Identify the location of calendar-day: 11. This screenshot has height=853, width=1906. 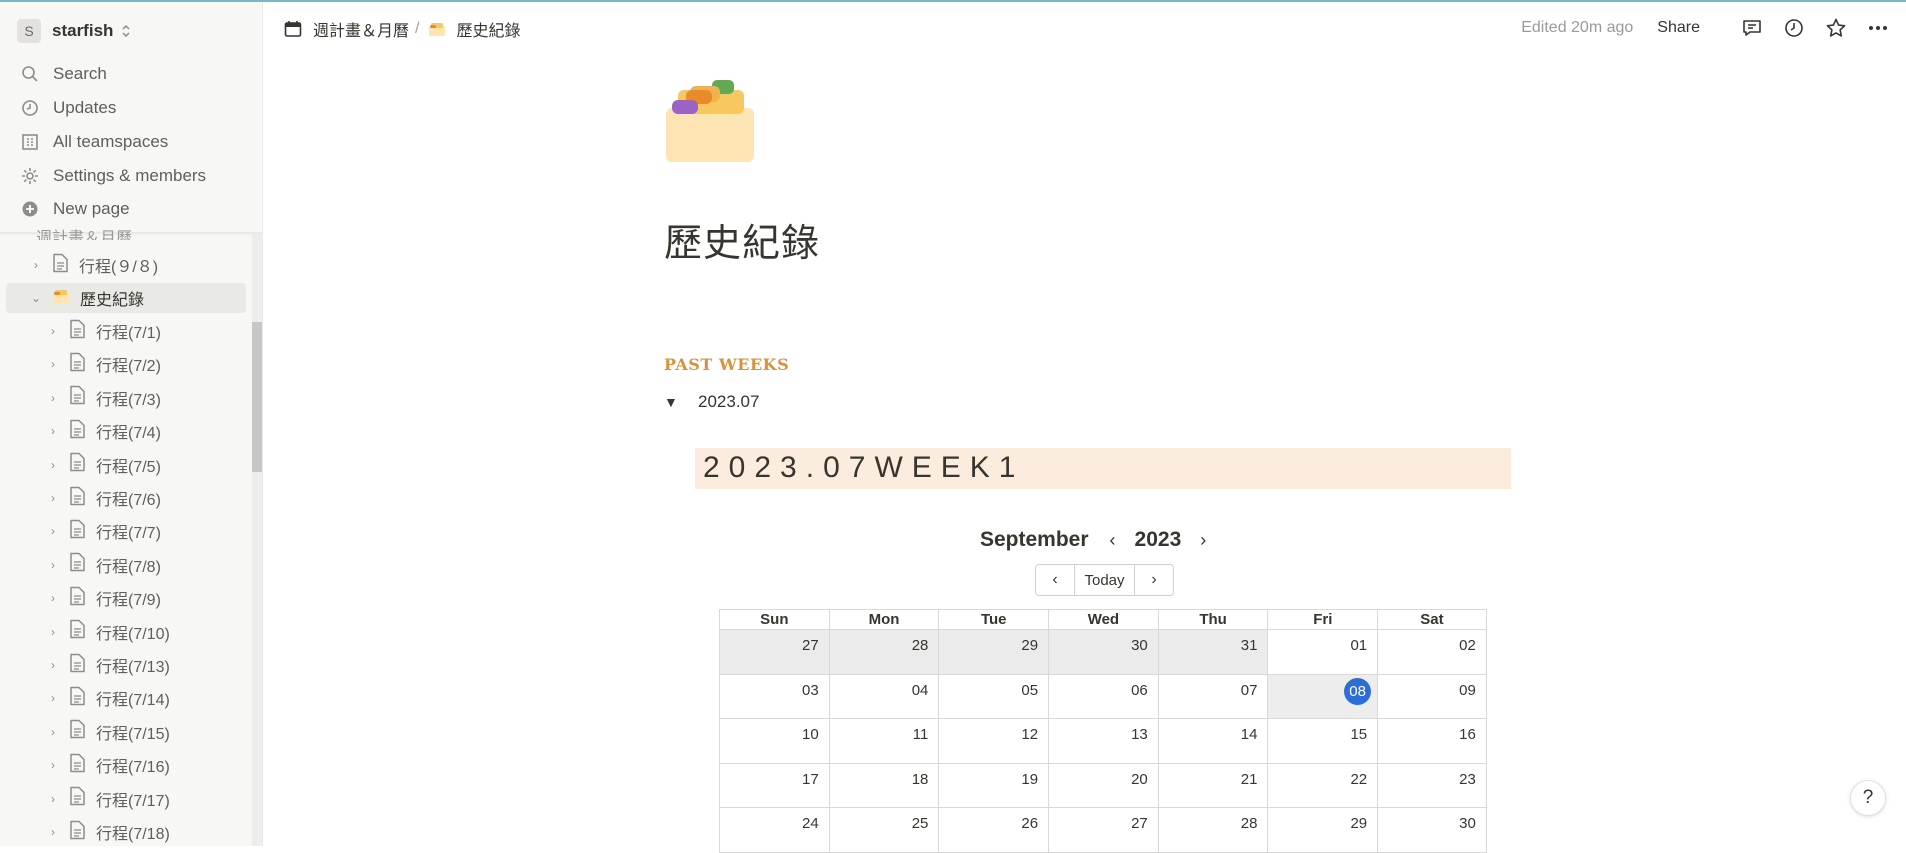
(883, 741).